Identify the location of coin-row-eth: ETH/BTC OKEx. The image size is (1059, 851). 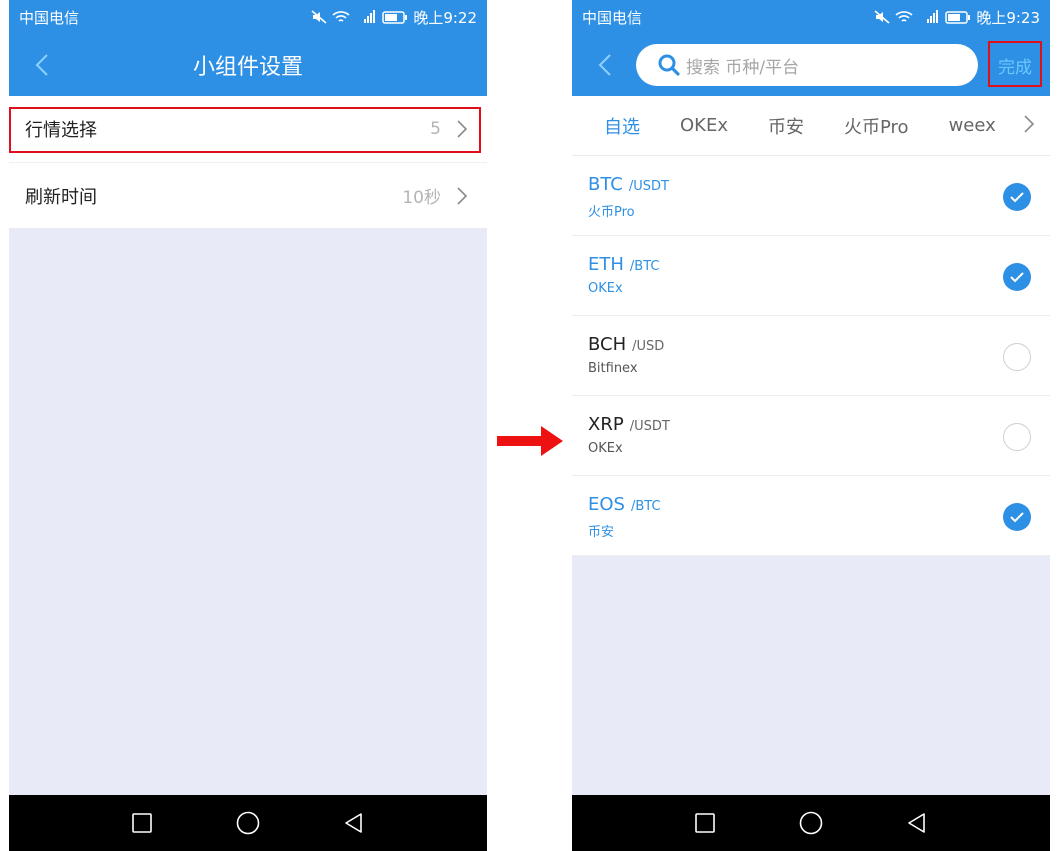
(811, 276).